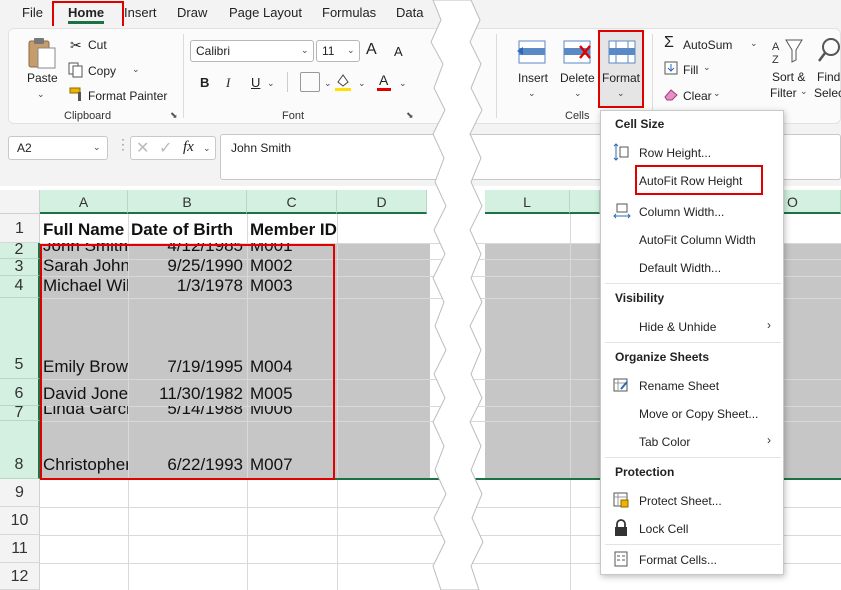  What do you see at coordinates (371, 50) in the screenshot?
I see `grow-font-button: A` at bounding box center [371, 50].